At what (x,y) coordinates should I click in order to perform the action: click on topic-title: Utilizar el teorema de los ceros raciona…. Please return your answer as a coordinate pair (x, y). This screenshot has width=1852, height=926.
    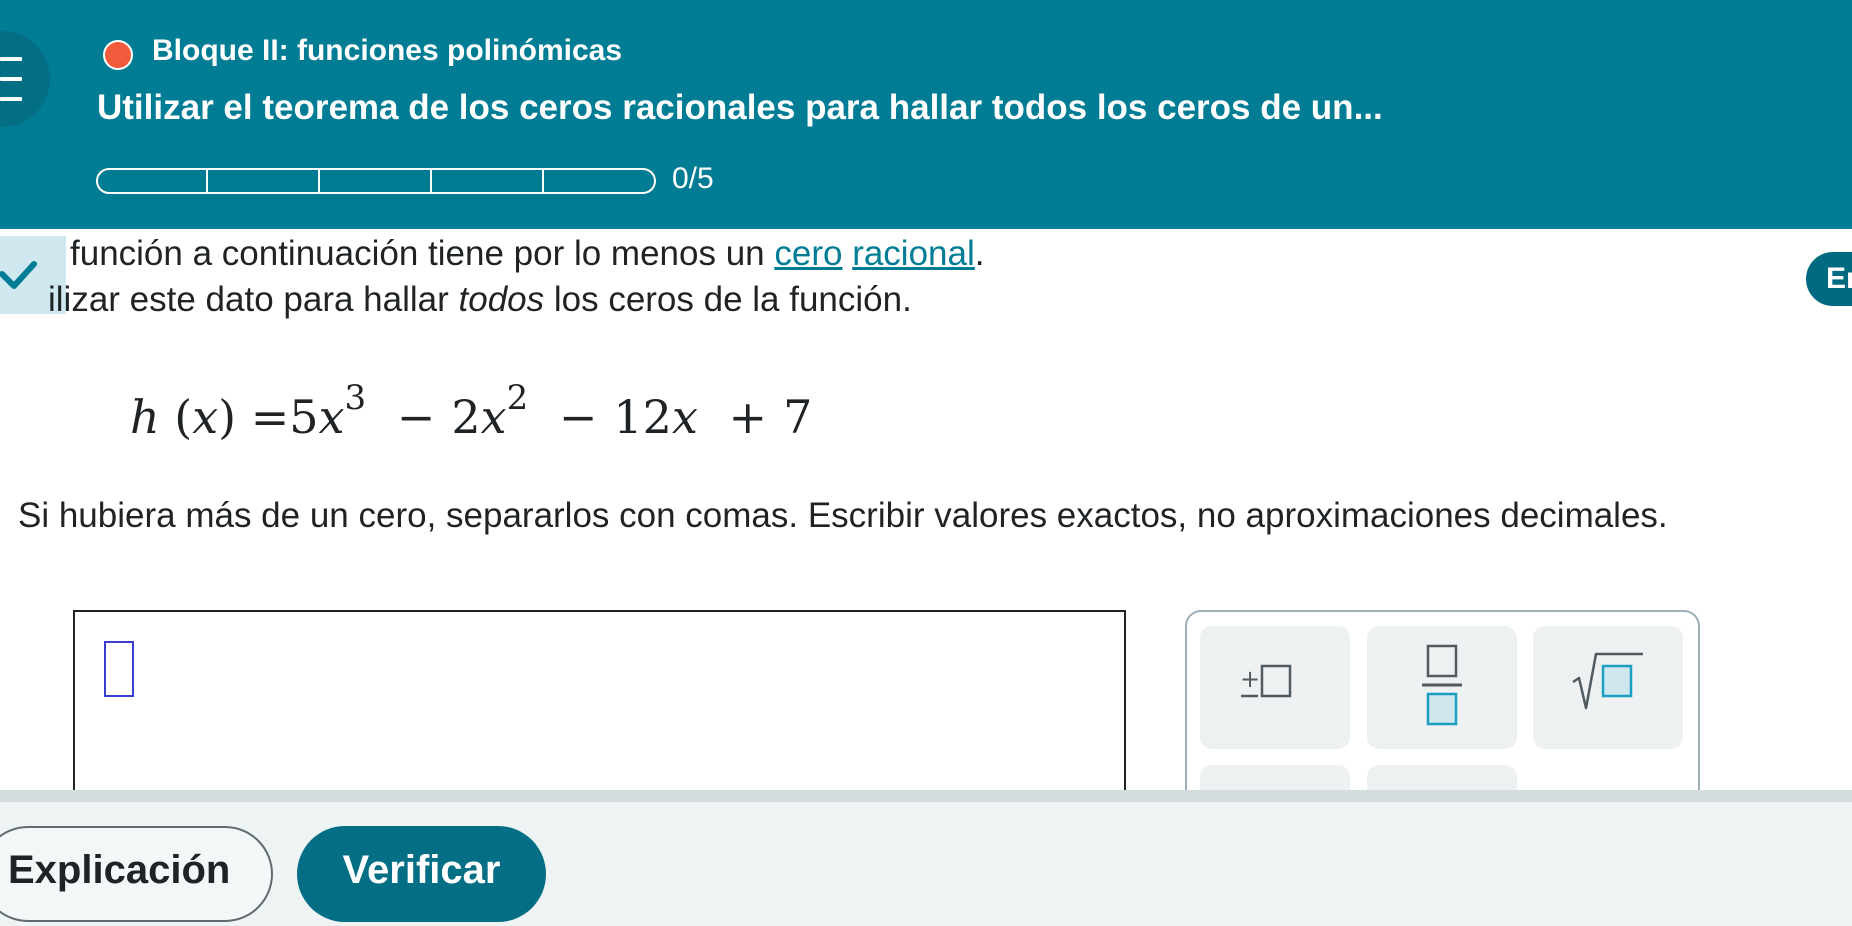
    Looking at the image, I should click on (740, 107).